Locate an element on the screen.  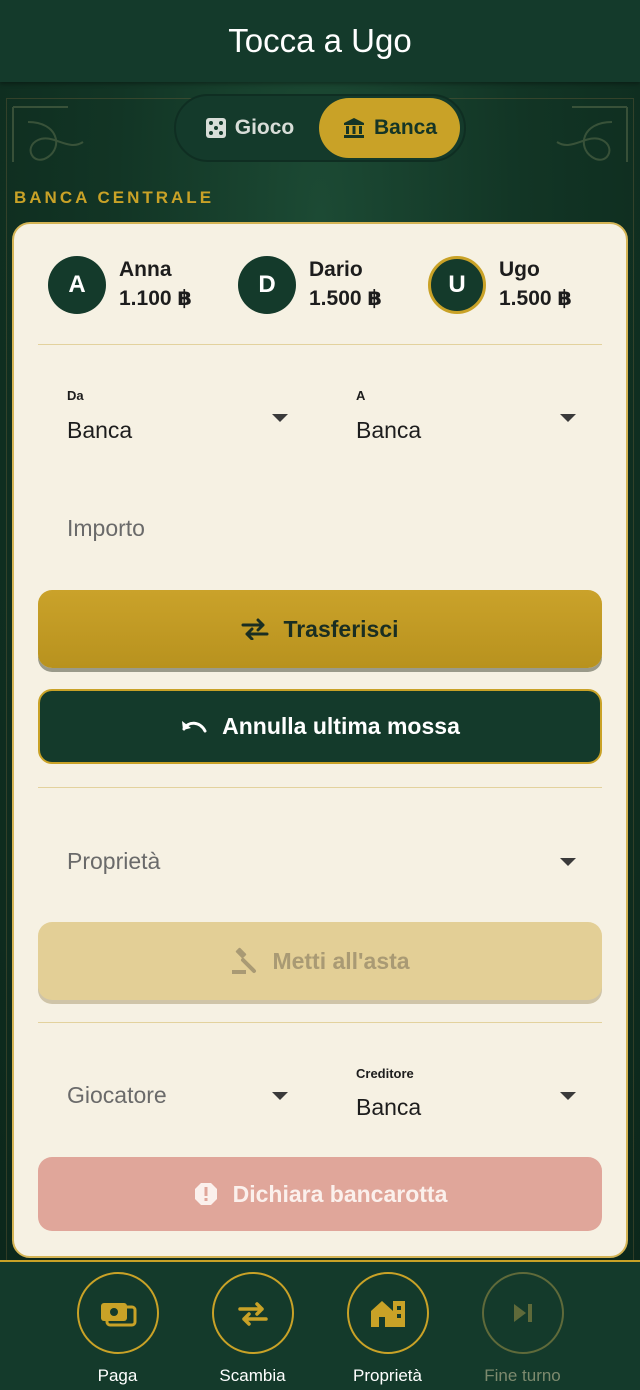
undo-icon is located at coordinates (194, 726).